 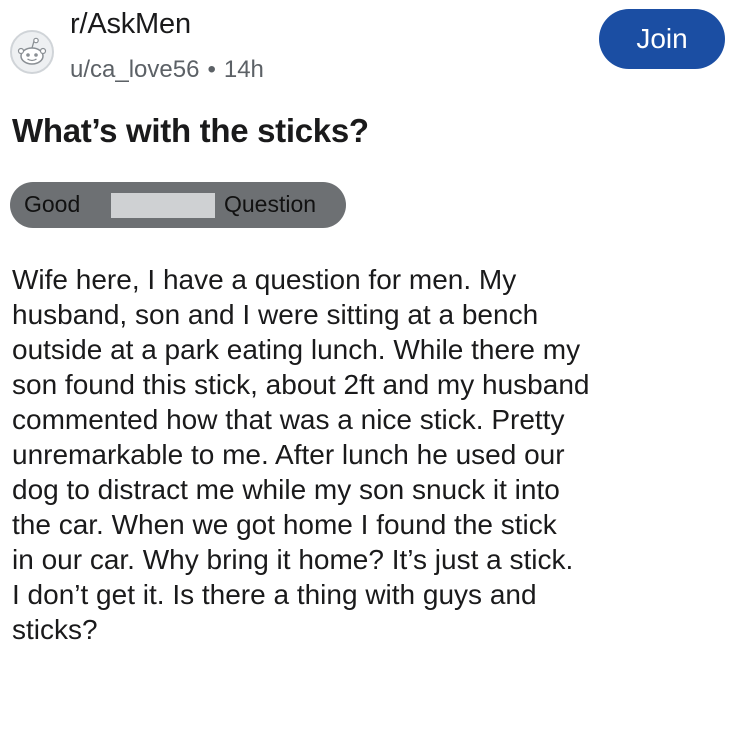 What do you see at coordinates (243, 69) in the screenshot?
I see `post-age: 14h` at bounding box center [243, 69].